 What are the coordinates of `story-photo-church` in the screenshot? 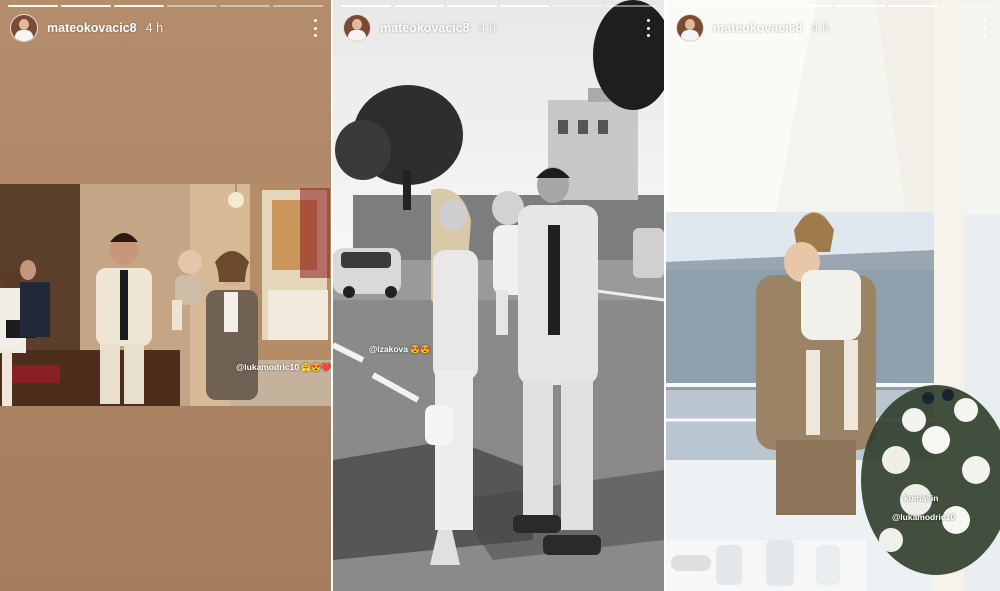 It's located at (165, 295).